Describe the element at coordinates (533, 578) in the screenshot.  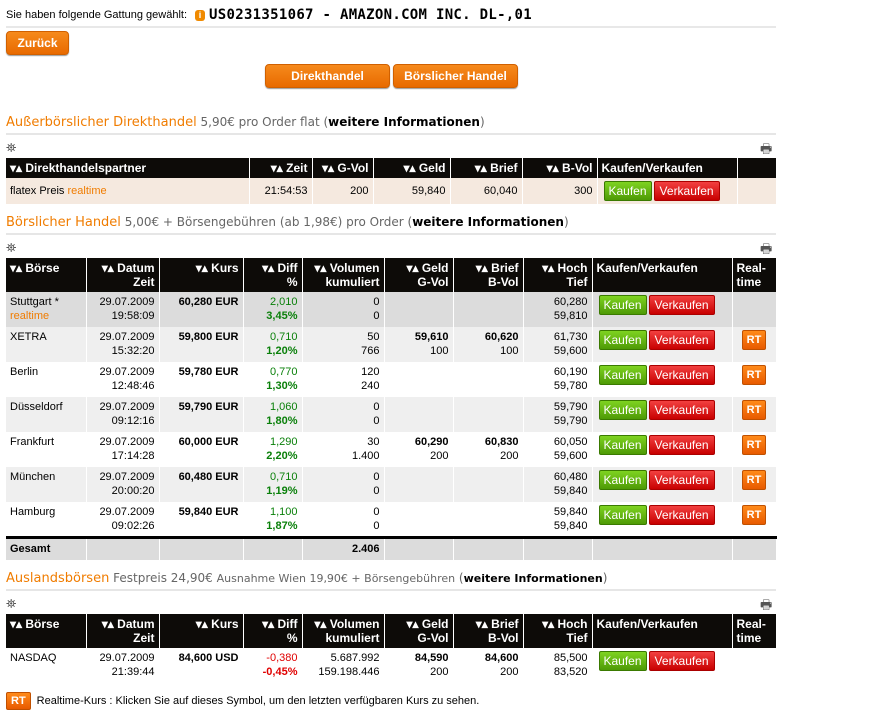
I see `foreign-more-info-link: weitere Informationen` at that location.